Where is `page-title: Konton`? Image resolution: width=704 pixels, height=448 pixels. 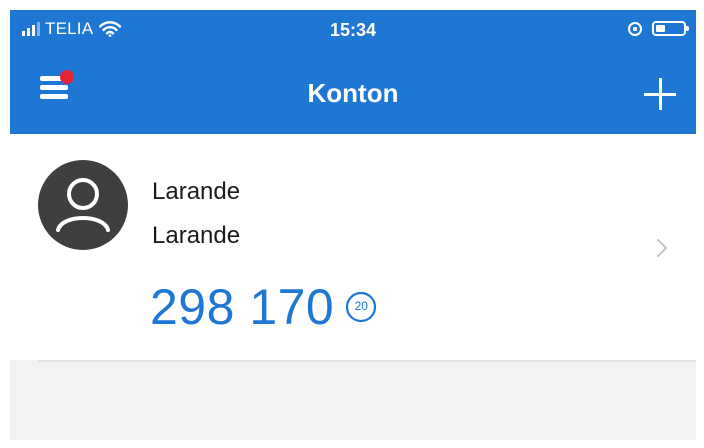 page-title: Konton is located at coordinates (353, 93).